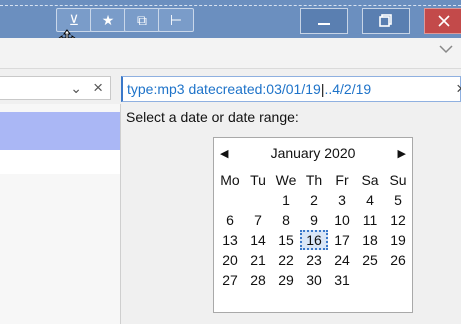 This screenshot has width=461, height=324. I want to click on new-folder-icon: ⧉, so click(142, 19).